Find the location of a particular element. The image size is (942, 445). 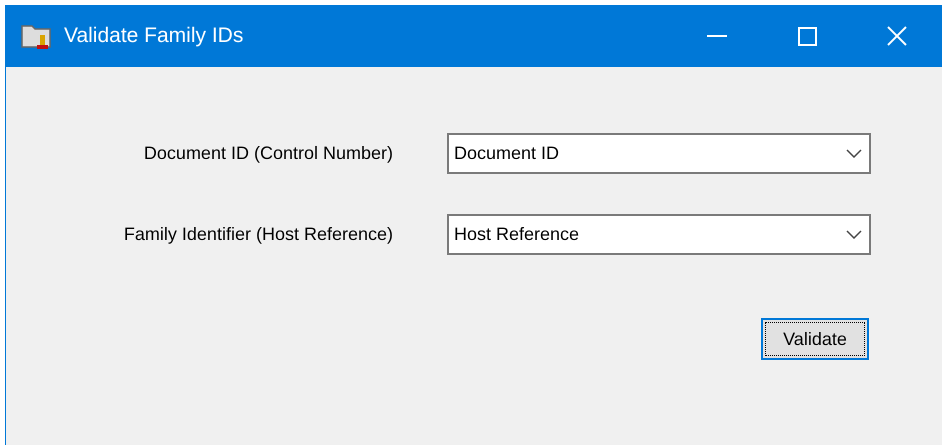

validate-button: Validate is located at coordinates (815, 339).